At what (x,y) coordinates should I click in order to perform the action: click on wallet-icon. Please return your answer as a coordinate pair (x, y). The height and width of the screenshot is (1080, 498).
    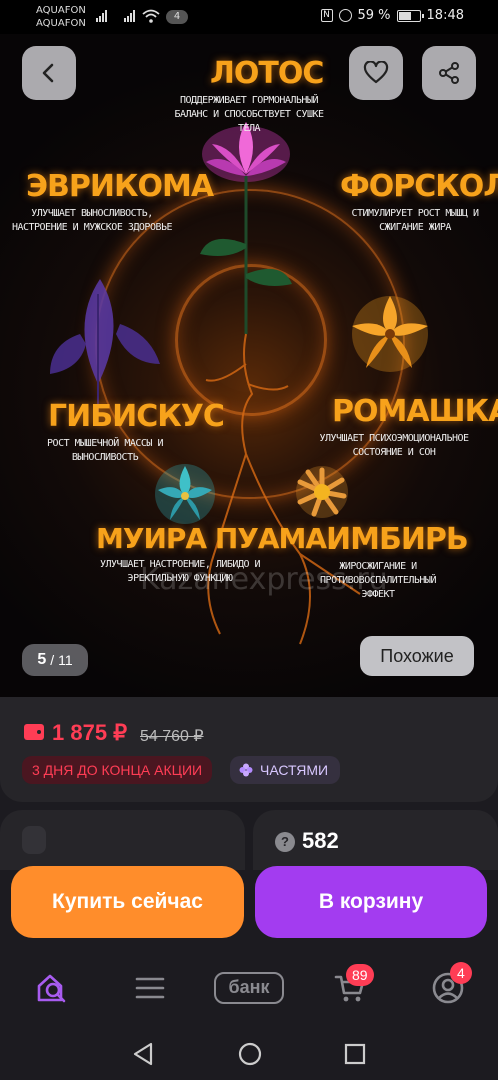
    Looking at the image, I should click on (34, 732).